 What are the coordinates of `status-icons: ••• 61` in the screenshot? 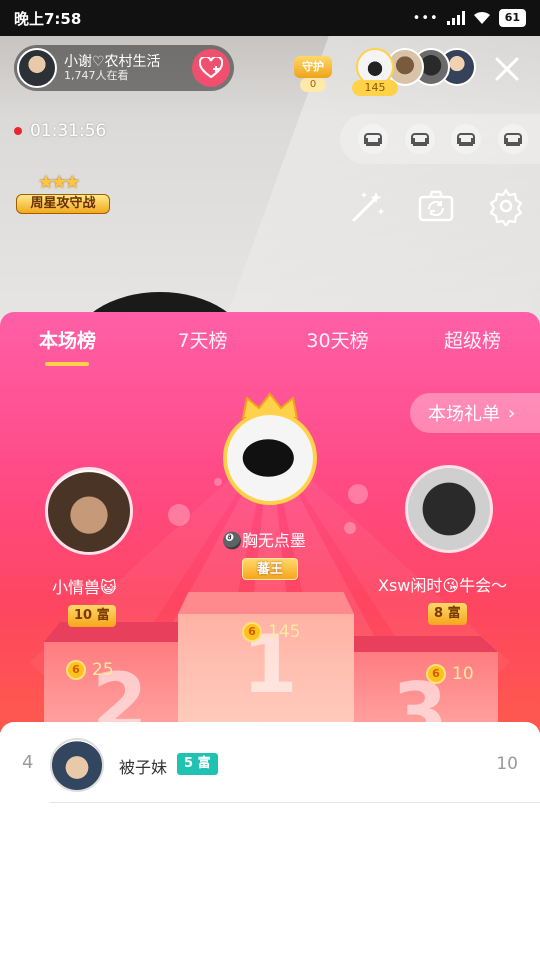 It's located at (469, 18).